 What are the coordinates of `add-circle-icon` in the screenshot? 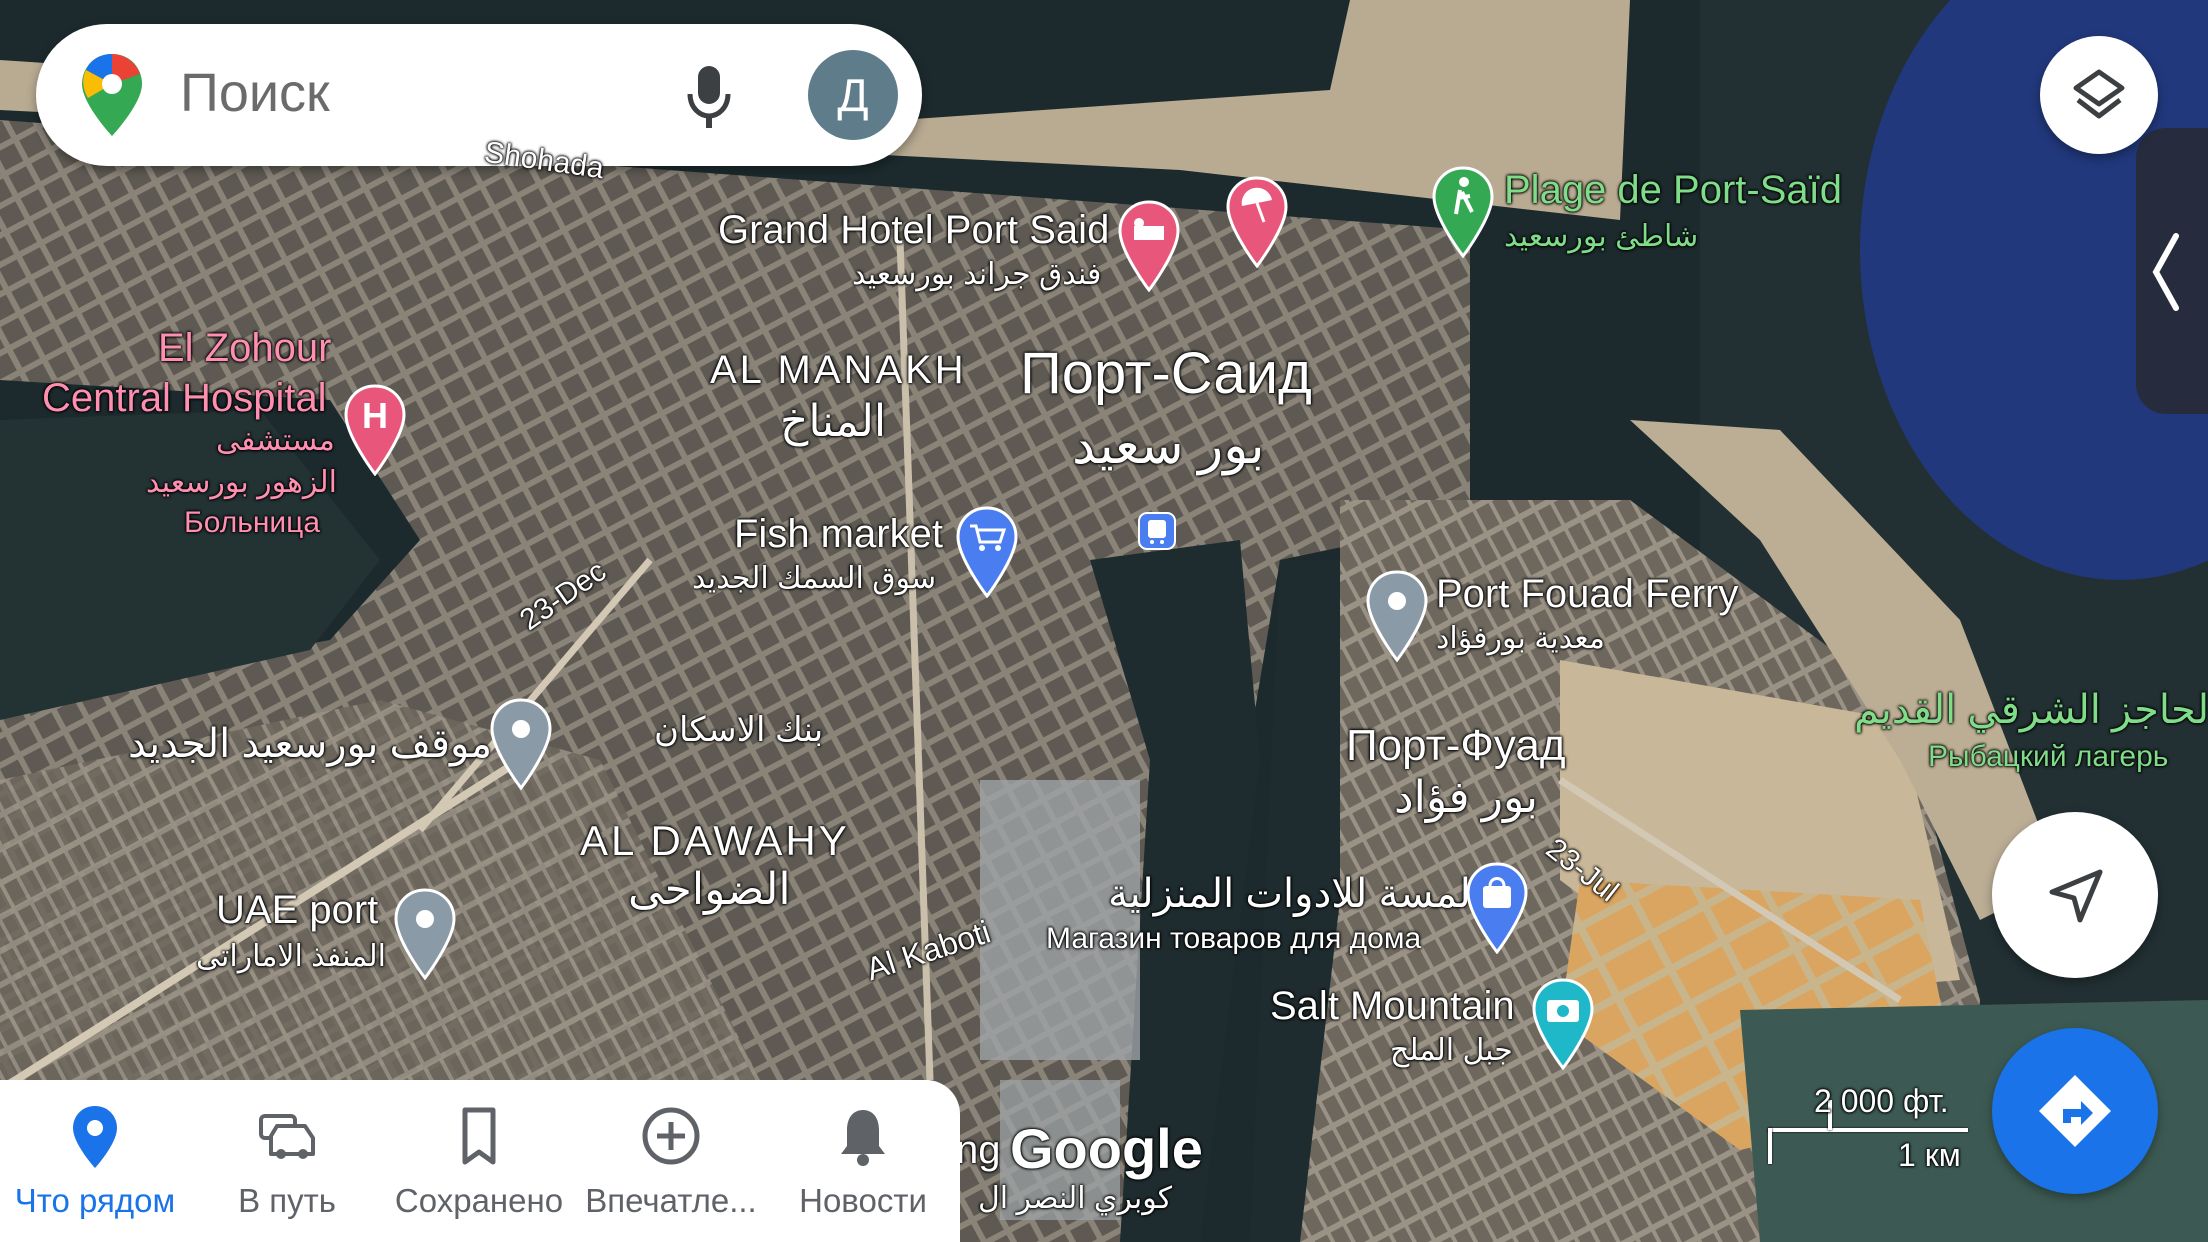 It's located at (671, 1136).